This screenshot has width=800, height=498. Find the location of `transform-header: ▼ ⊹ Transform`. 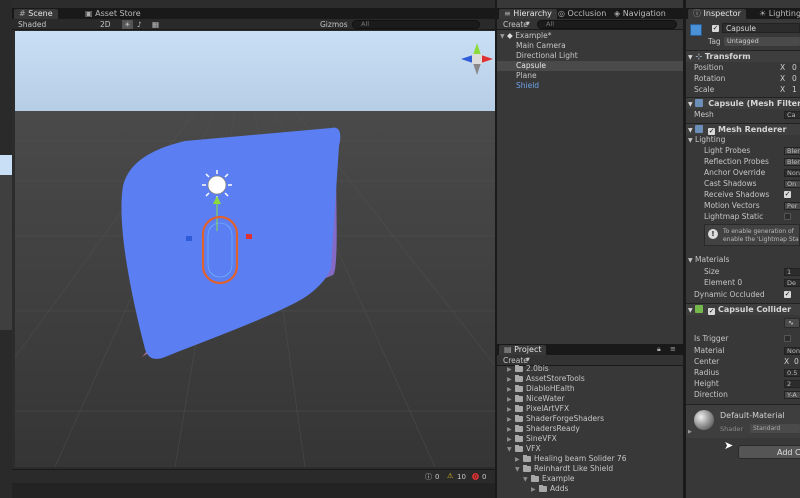

transform-header: ▼ ⊹ Transform is located at coordinates (743, 56).